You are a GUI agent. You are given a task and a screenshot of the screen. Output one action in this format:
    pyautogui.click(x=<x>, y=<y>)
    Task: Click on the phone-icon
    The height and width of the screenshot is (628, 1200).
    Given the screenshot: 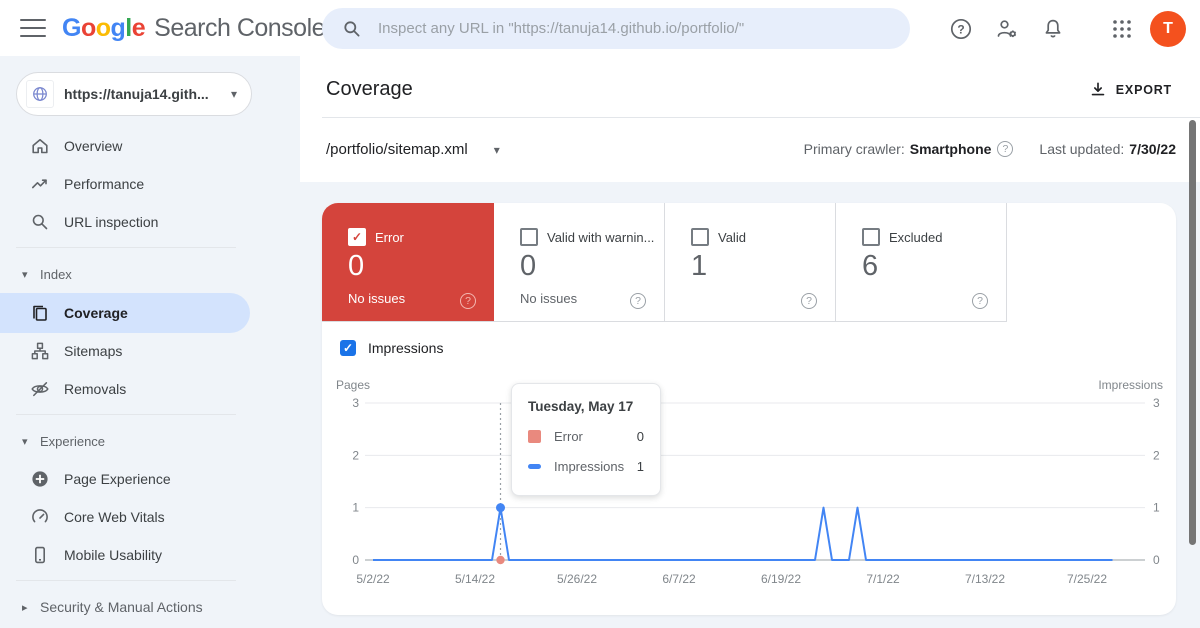 What is the action you would take?
    pyautogui.click(x=40, y=555)
    